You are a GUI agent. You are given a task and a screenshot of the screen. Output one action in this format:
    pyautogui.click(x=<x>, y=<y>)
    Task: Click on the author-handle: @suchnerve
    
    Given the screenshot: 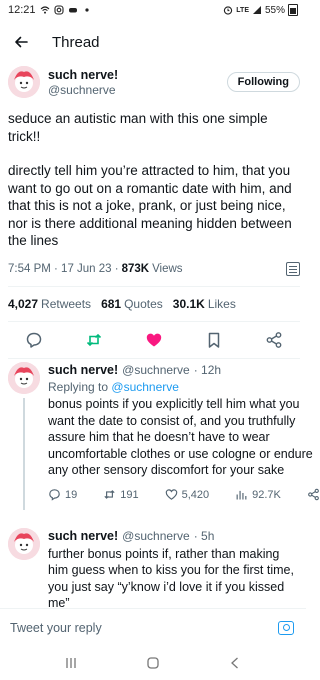 What is the action you would take?
    pyautogui.click(x=83, y=90)
    